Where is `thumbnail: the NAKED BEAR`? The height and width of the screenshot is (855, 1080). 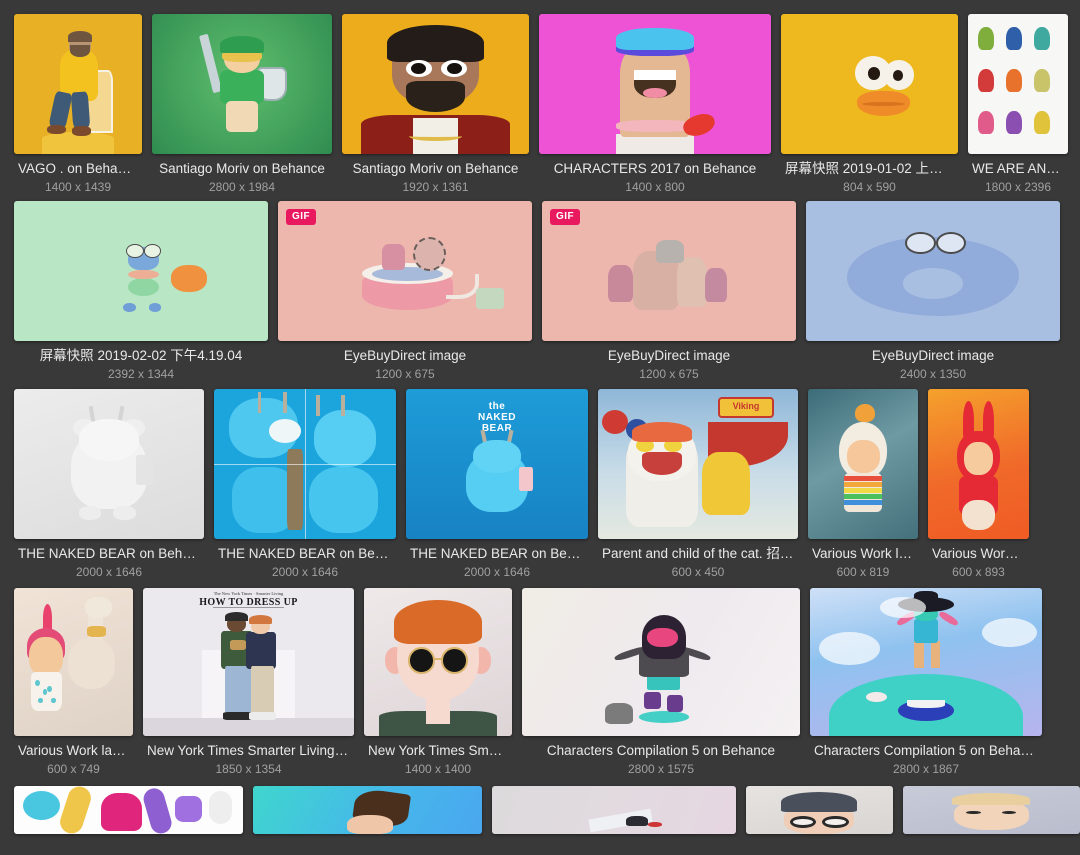 thumbnail: the NAKED BEAR is located at coordinates (497, 464).